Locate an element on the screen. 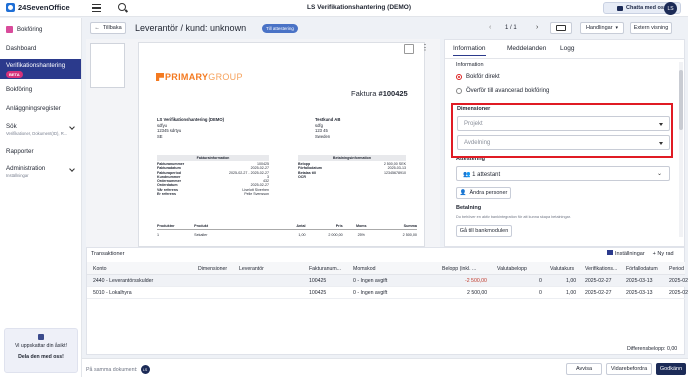 This screenshot has width=688, height=377. footer-avatar: LS is located at coordinates (145, 369).